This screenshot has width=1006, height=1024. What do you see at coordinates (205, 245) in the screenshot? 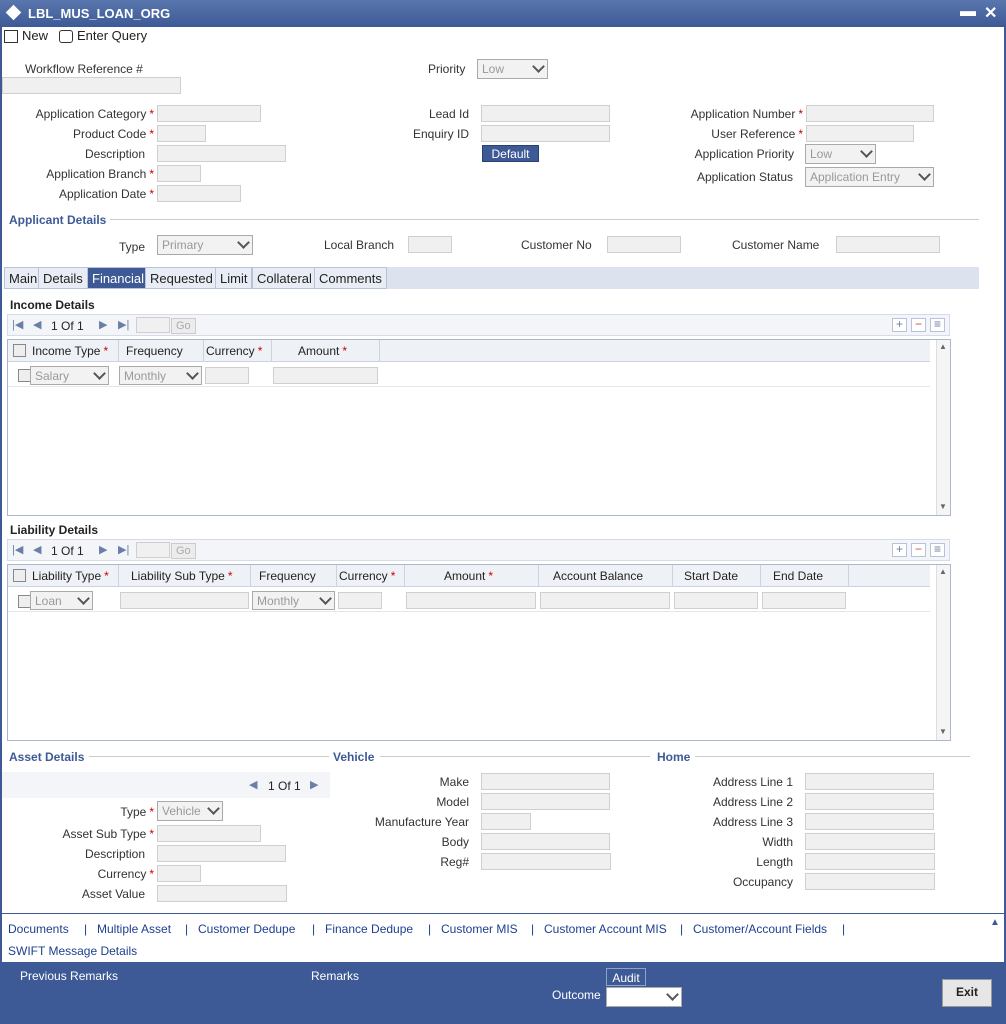
I see `applicant-type-select: Primary` at bounding box center [205, 245].